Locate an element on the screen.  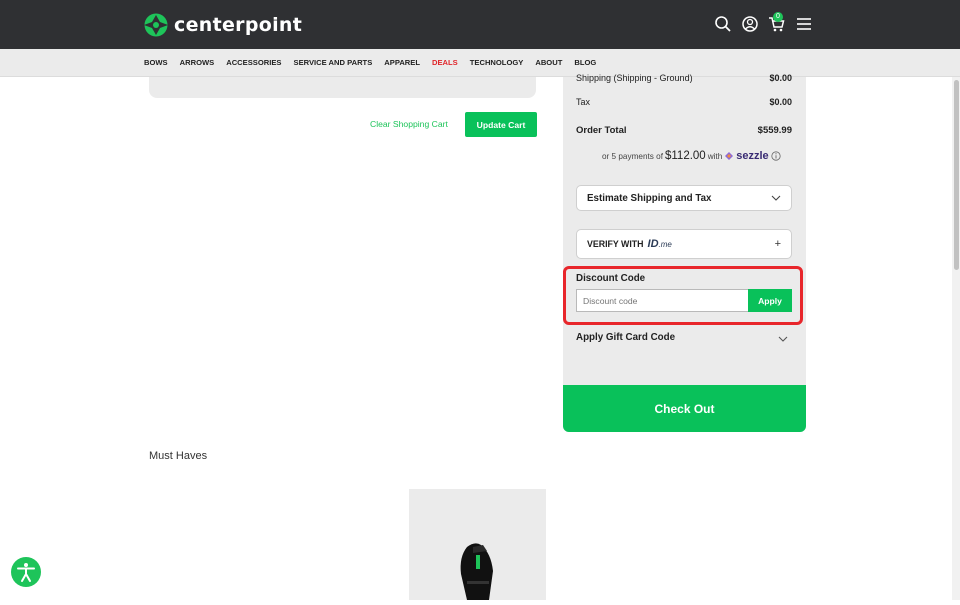
product-card is located at coordinates (477, 544).